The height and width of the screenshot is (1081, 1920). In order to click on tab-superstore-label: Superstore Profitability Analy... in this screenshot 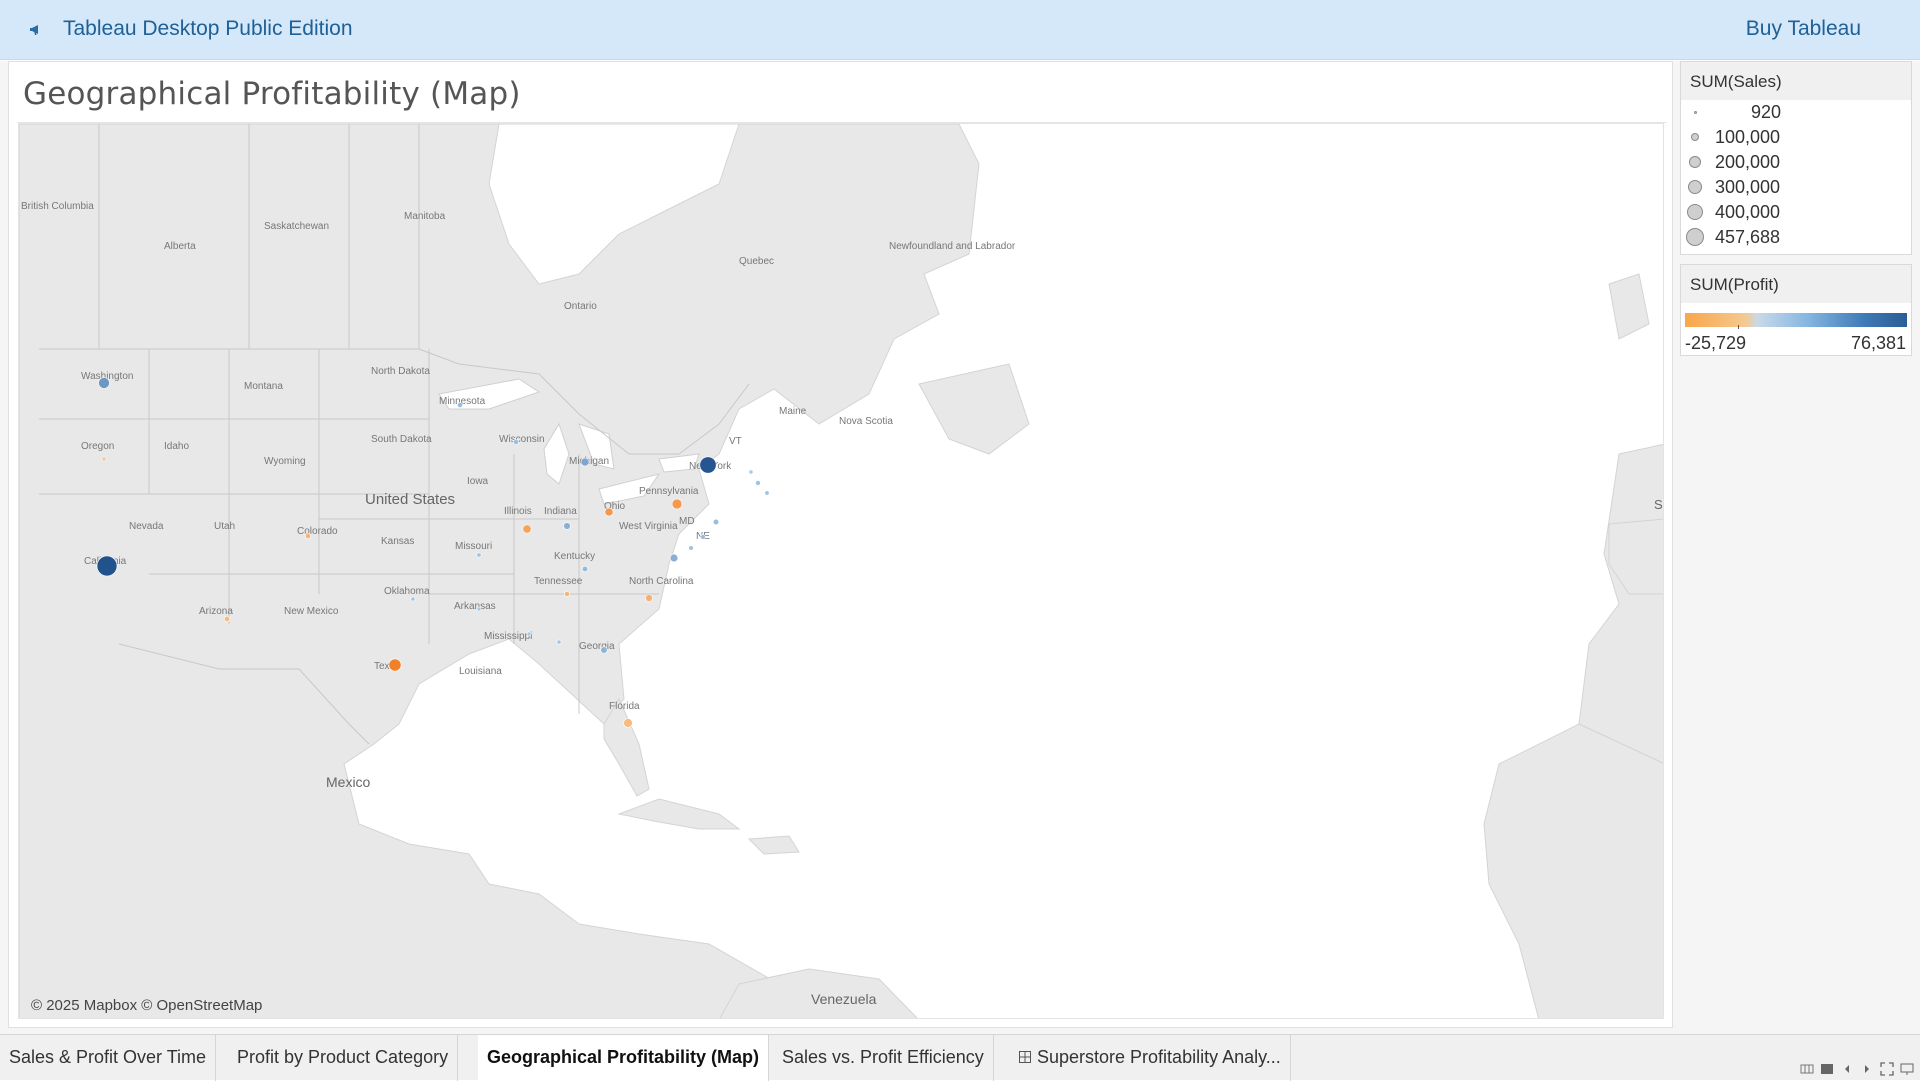, I will do `click(1159, 1057)`.